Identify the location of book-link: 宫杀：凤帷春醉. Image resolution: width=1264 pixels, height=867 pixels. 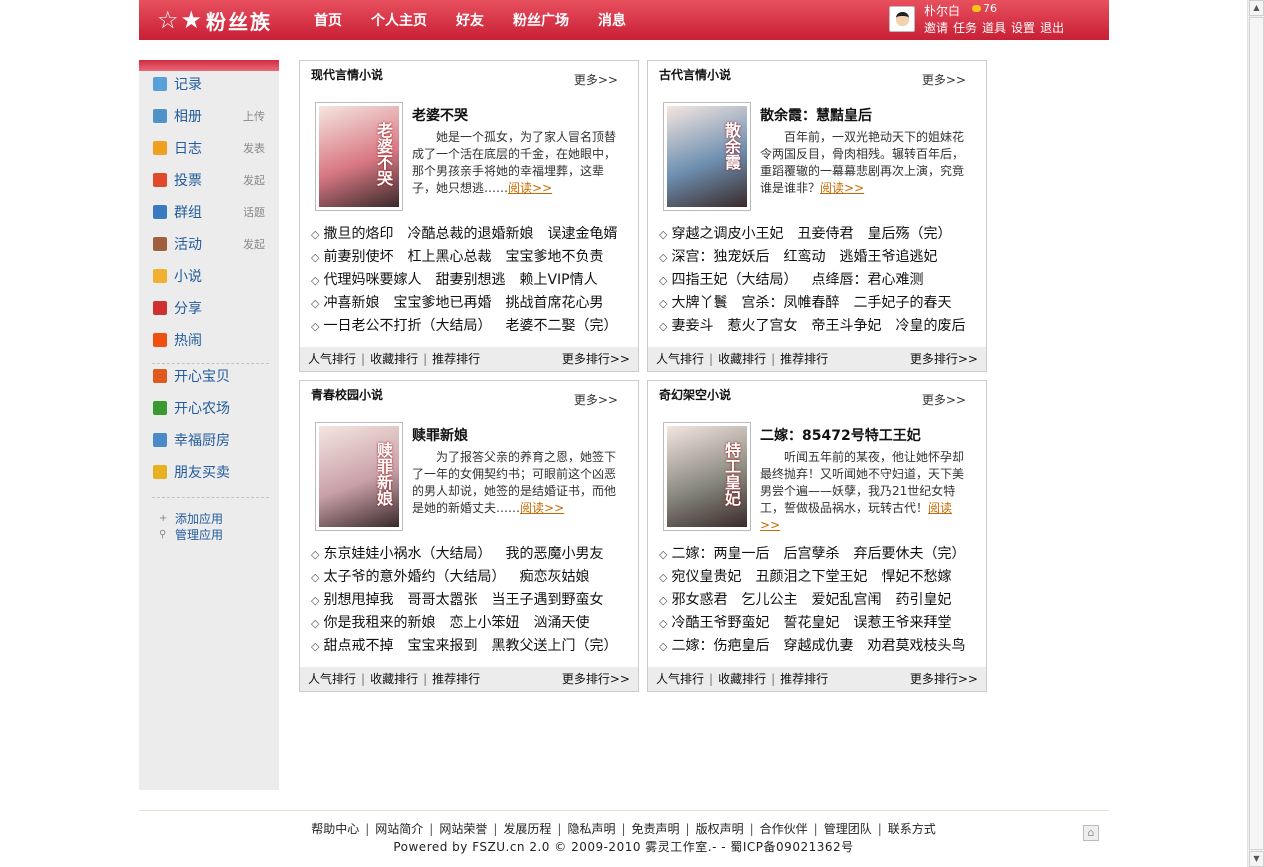
(790, 303).